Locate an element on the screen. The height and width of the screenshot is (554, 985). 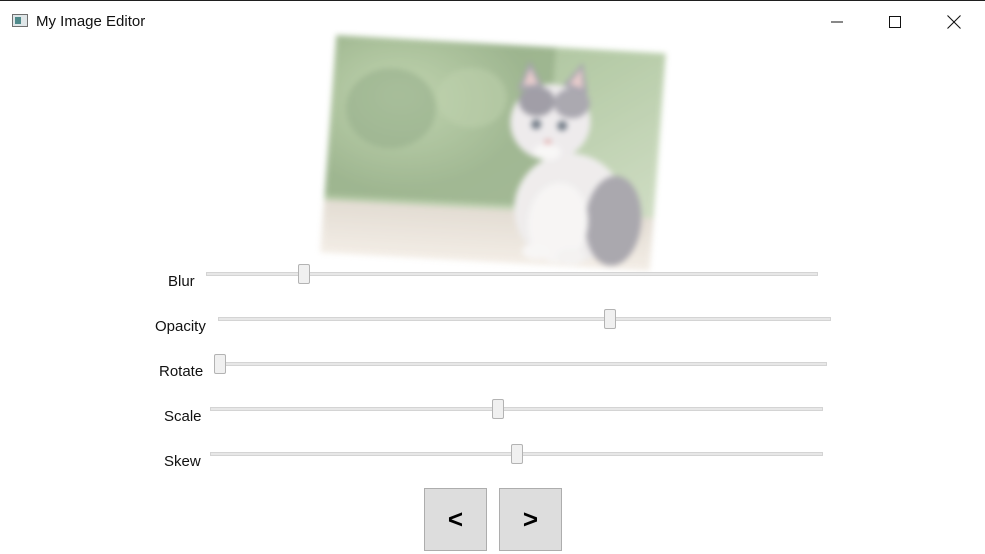
previous-button: < is located at coordinates (455, 519).